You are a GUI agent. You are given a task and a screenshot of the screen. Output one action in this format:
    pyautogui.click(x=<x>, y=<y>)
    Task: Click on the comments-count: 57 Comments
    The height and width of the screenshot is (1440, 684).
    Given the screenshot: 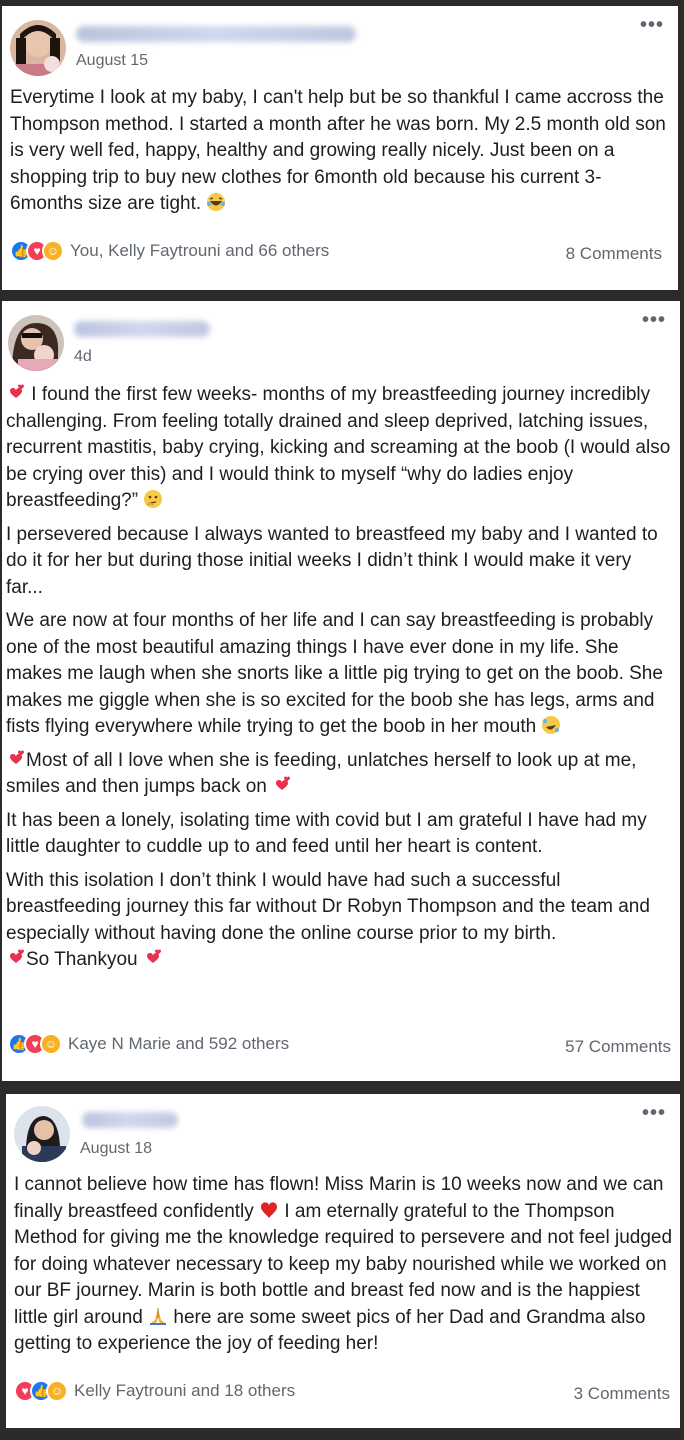 What is the action you would take?
    pyautogui.click(x=618, y=1047)
    